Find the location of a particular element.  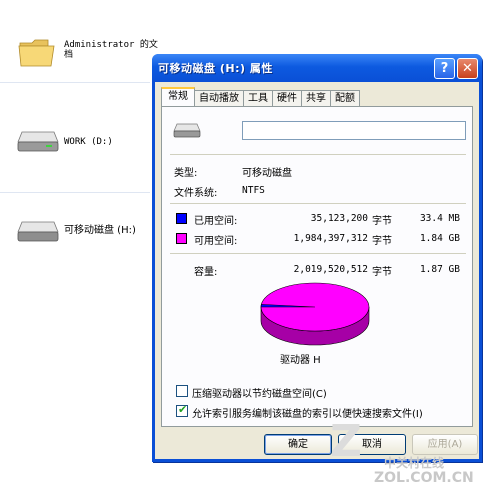

check-icon: ✔ is located at coordinates (183, 409).